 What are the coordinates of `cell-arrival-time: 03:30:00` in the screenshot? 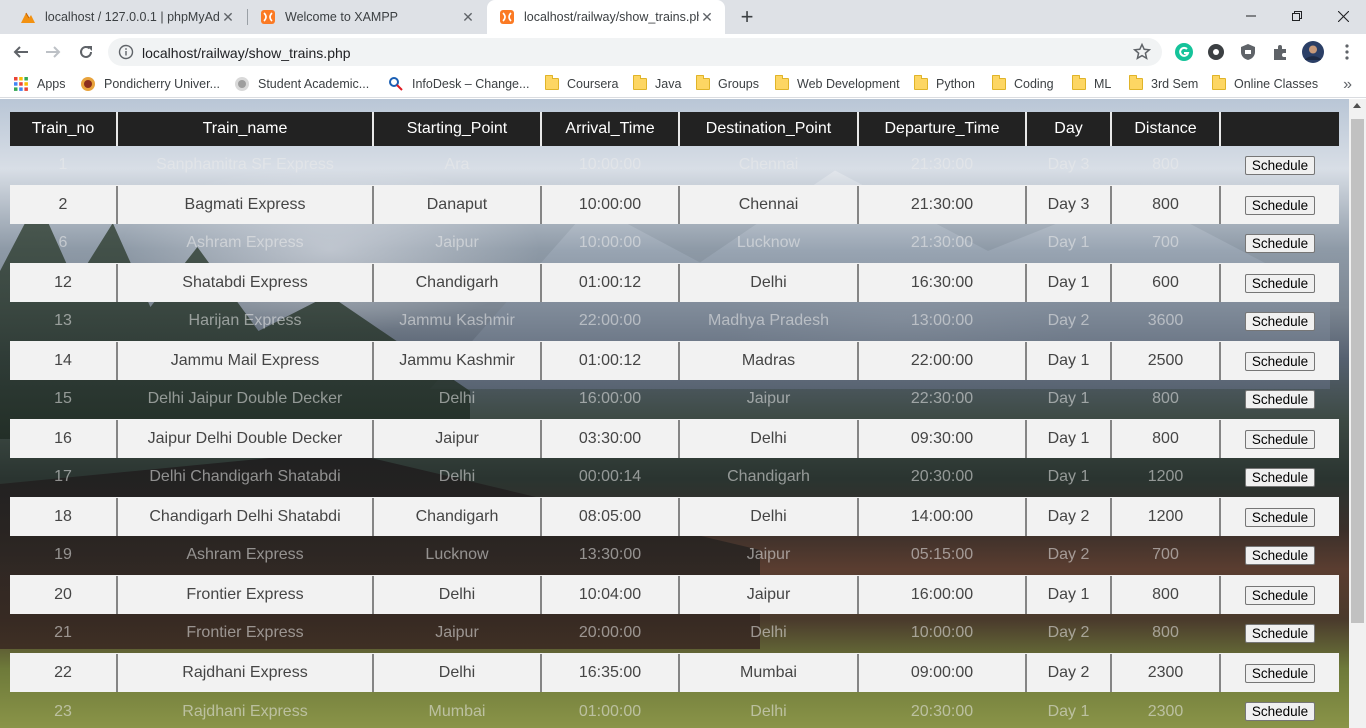 It's located at (610, 438).